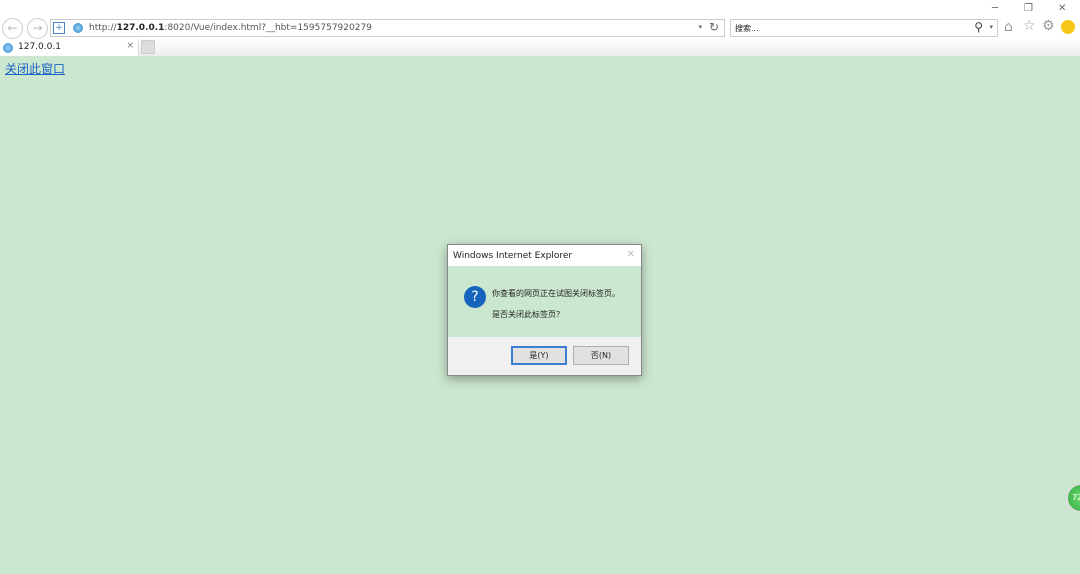 The height and width of the screenshot is (574, 1080). Describe the element at coordinates (8, 48) in the screenshot. I see `ie-tab-icon` at that location.